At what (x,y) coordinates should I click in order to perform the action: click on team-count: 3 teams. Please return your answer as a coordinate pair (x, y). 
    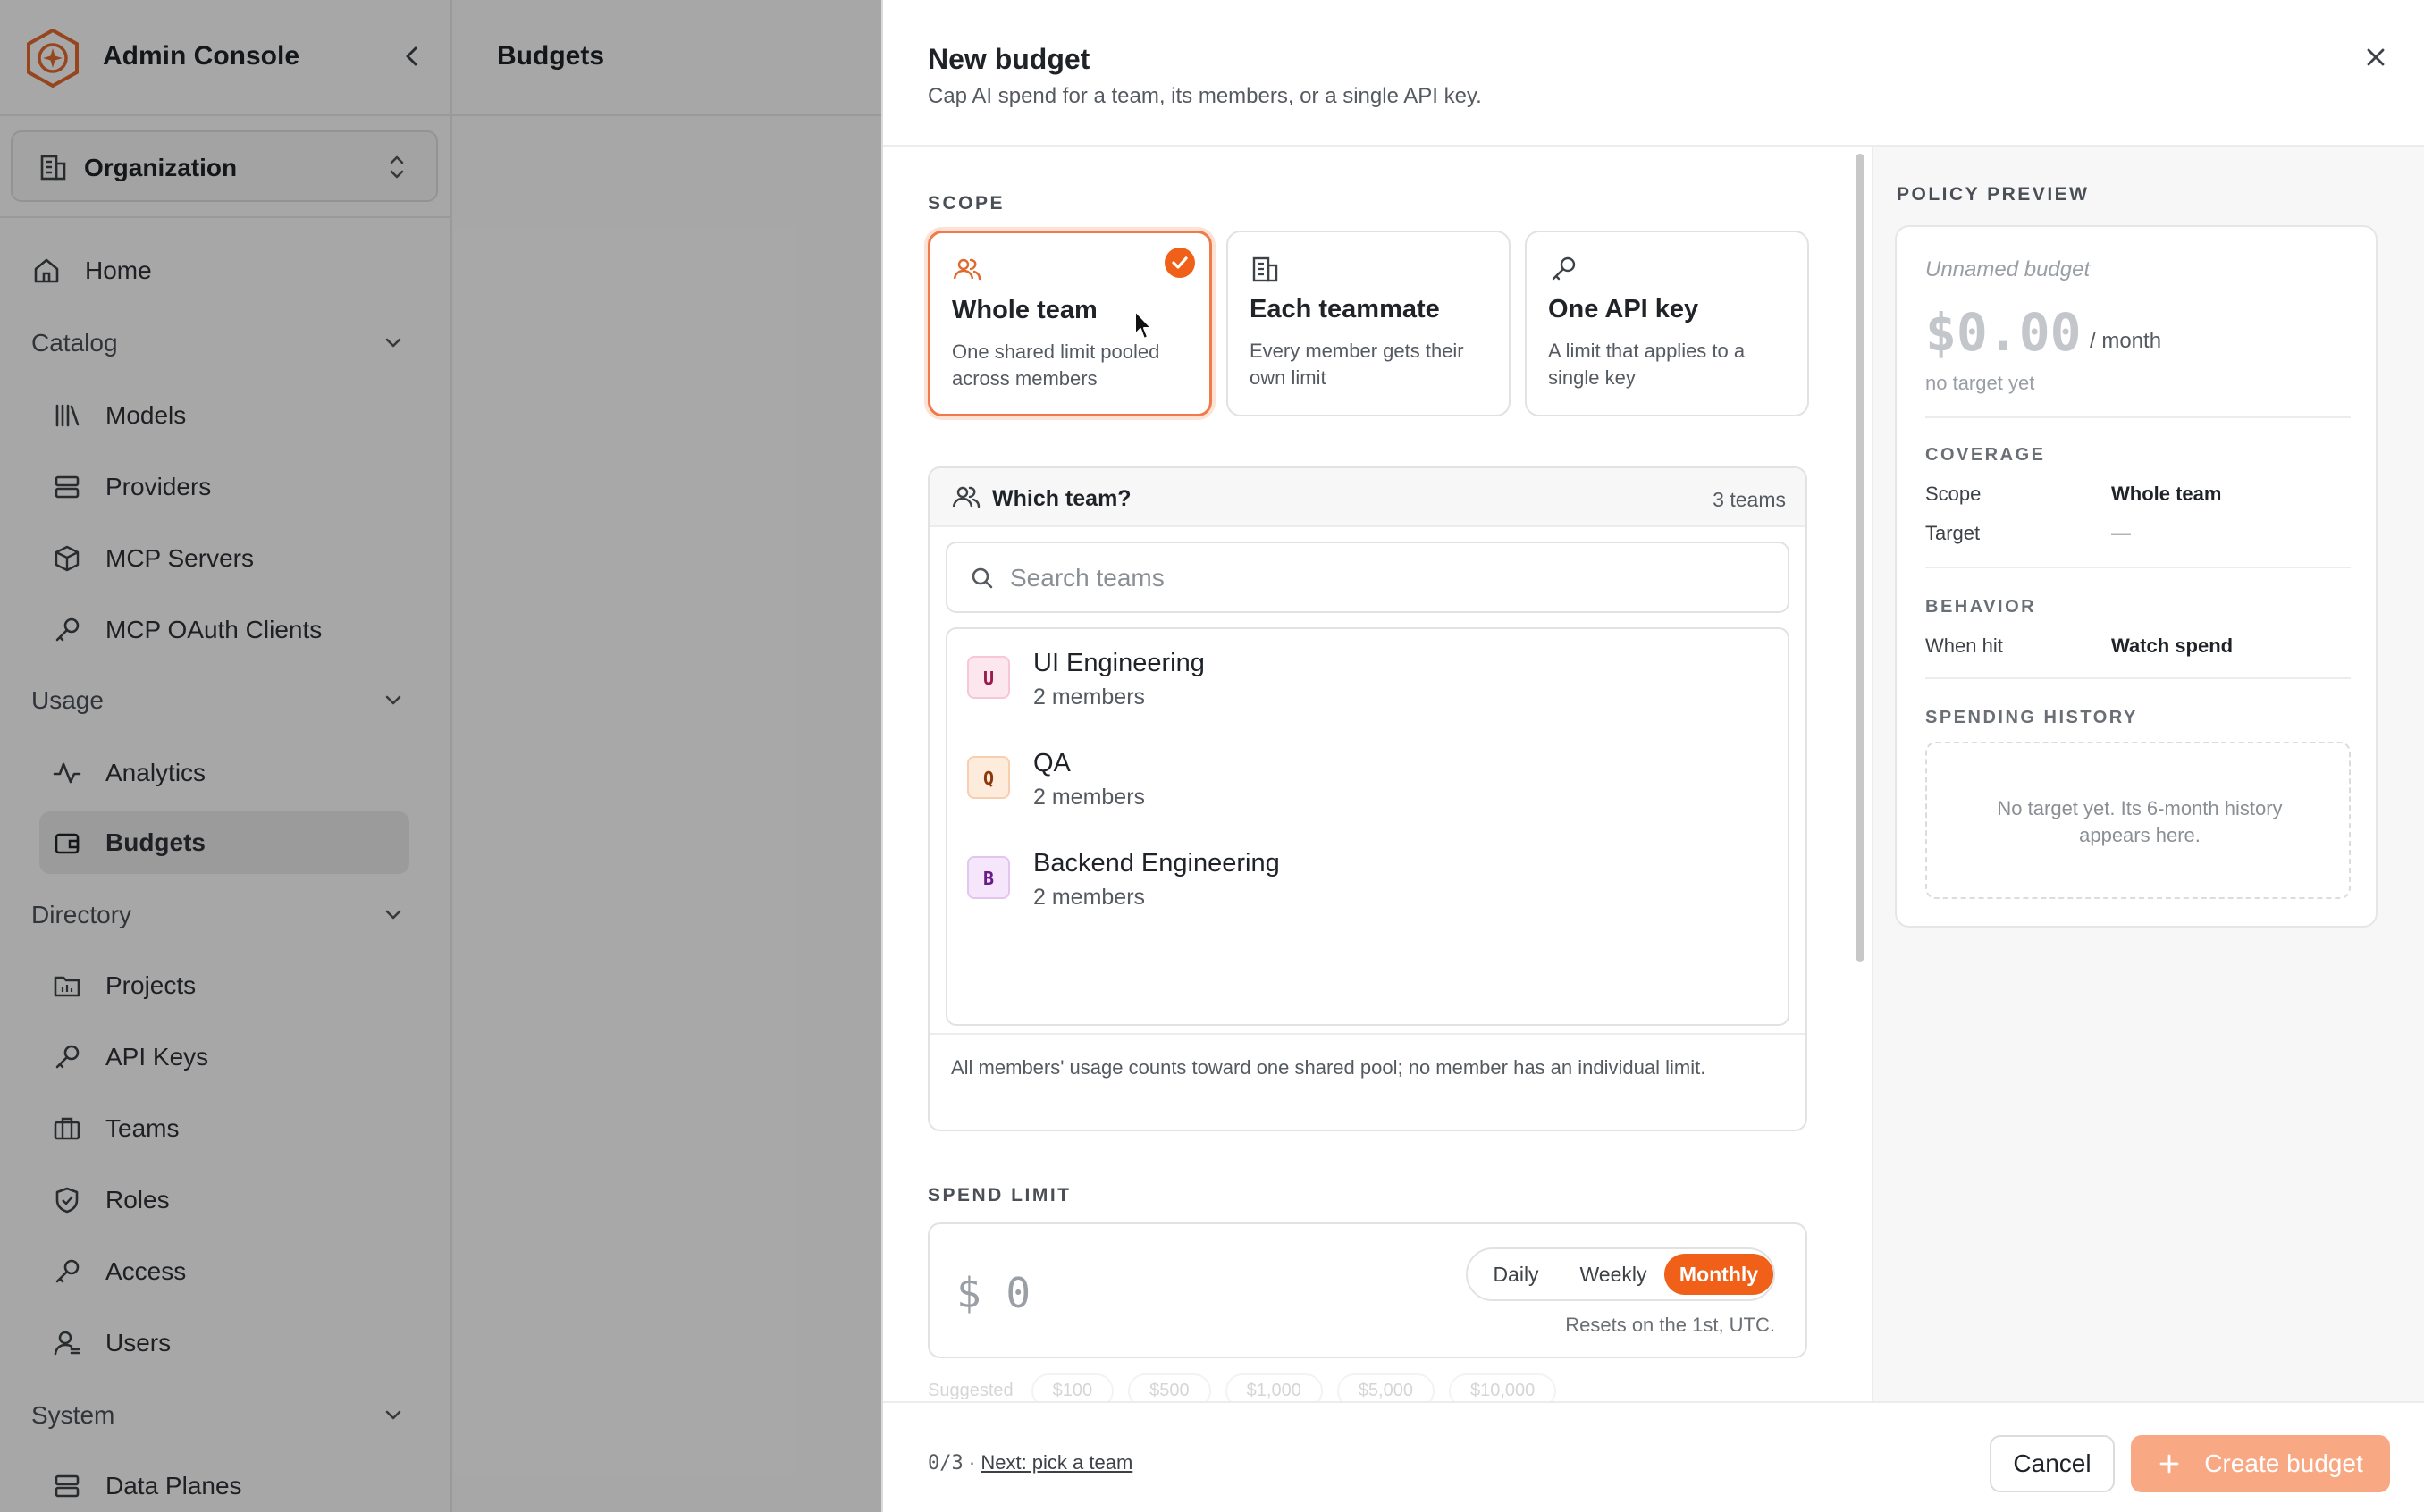
    Looking at the image, I should click on (1749, 500).